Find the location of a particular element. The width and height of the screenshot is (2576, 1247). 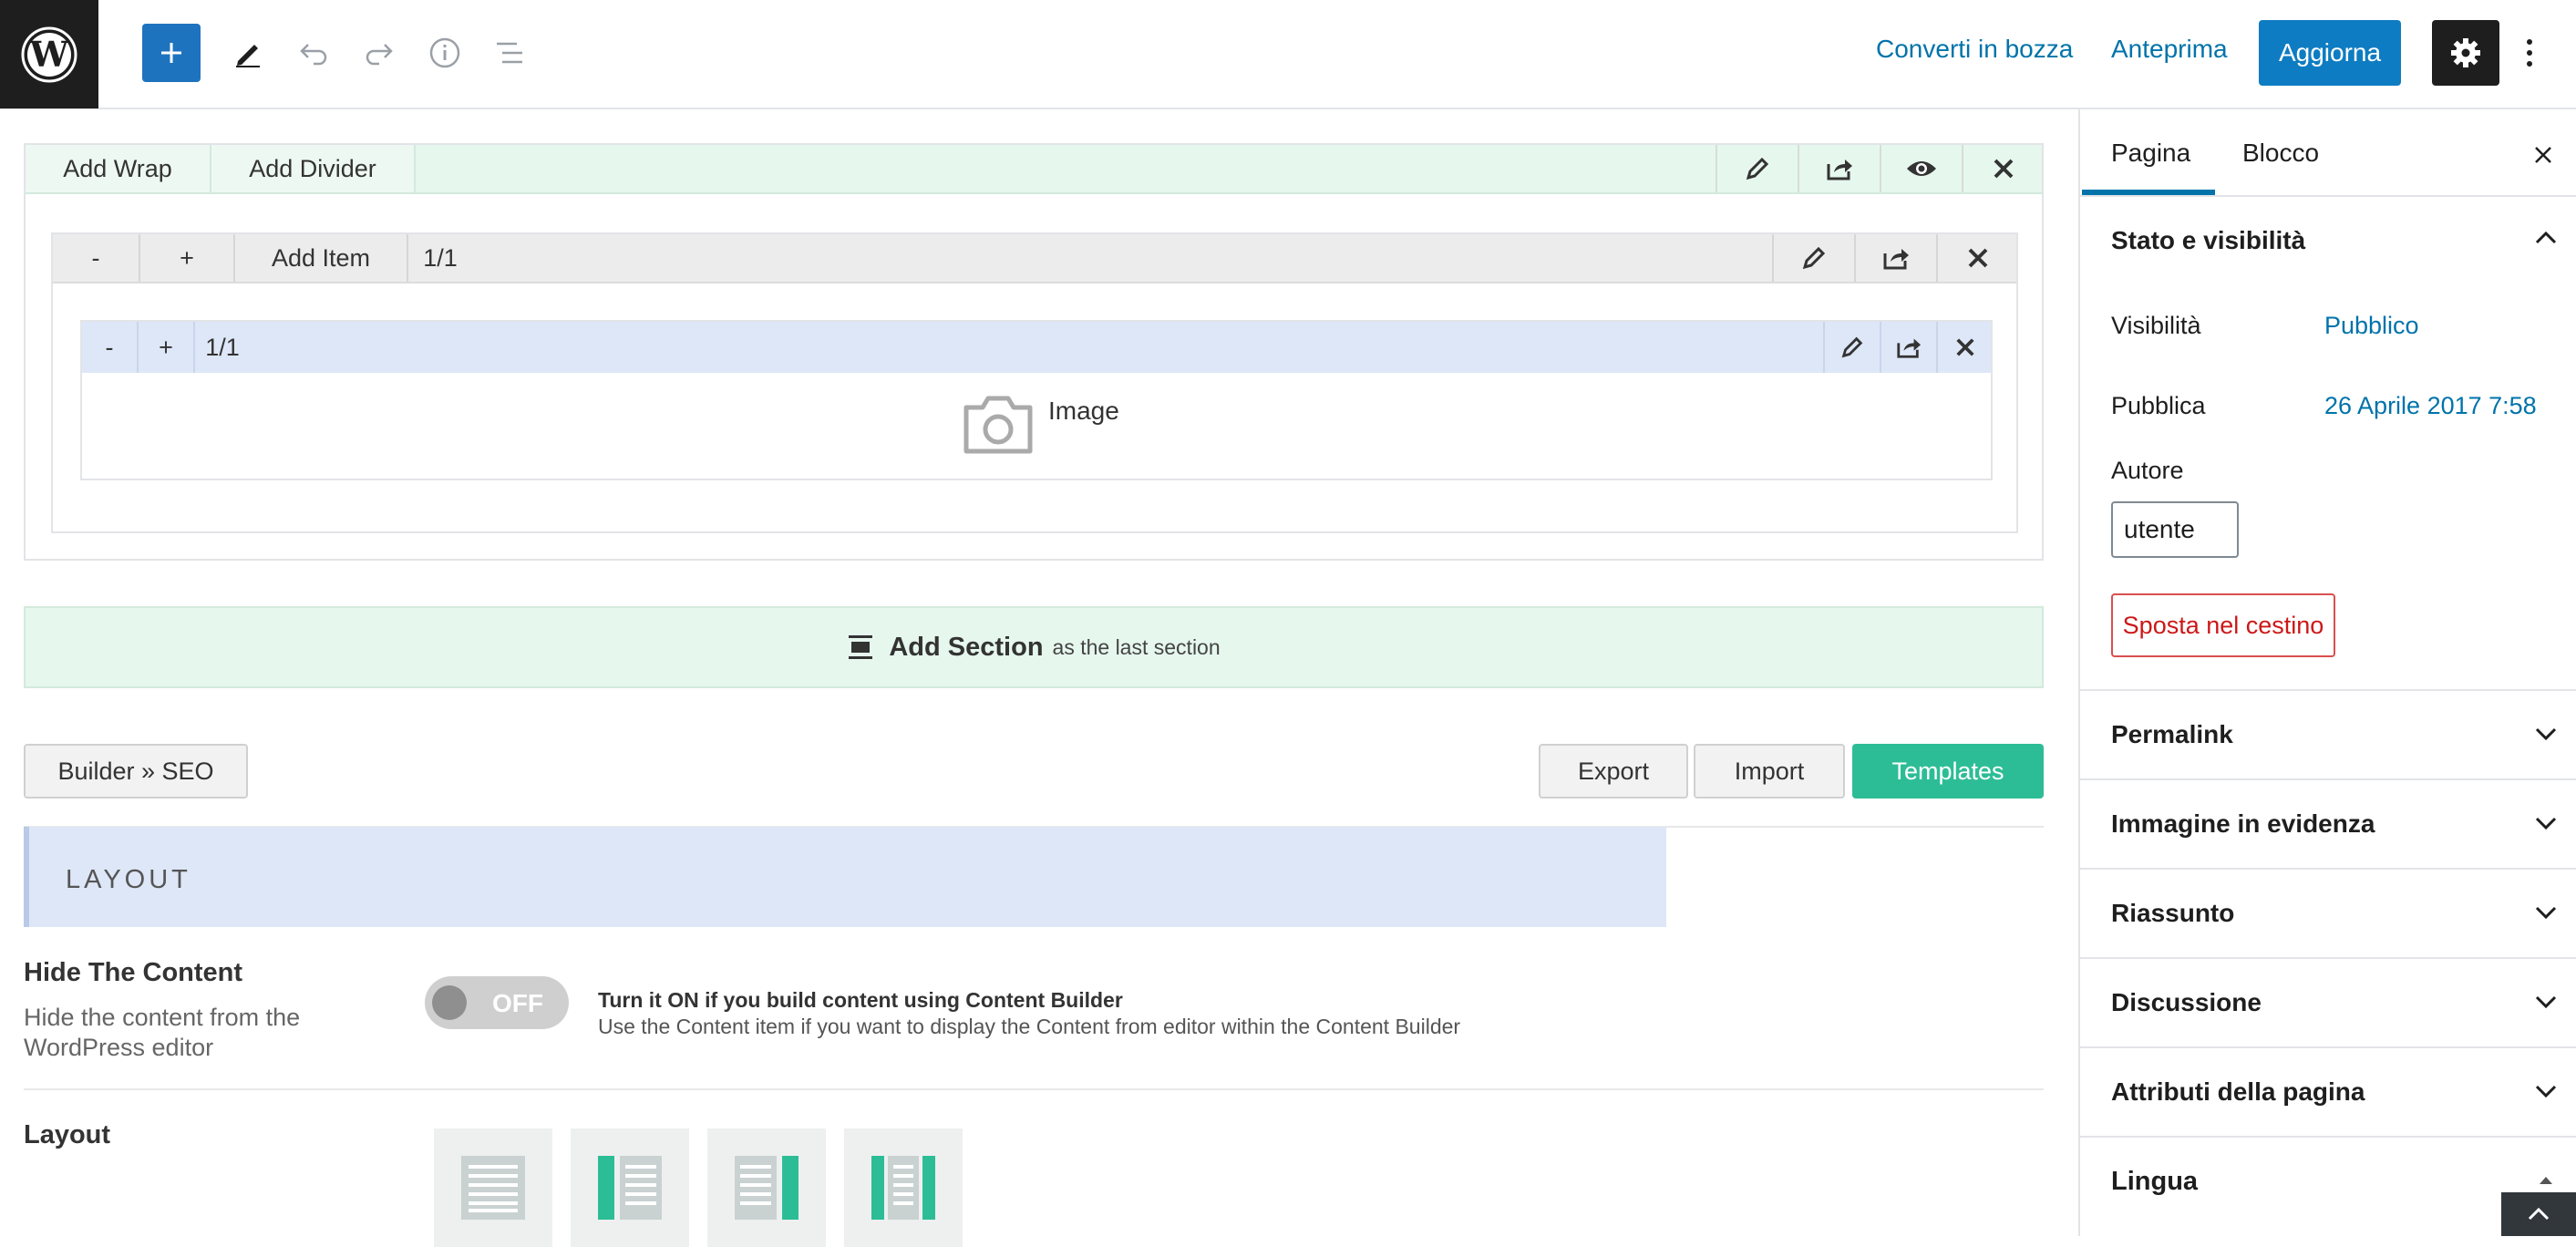

publish-date-link: 26 Aprile 2017 7:58 is located at coordinates (2430, 406).